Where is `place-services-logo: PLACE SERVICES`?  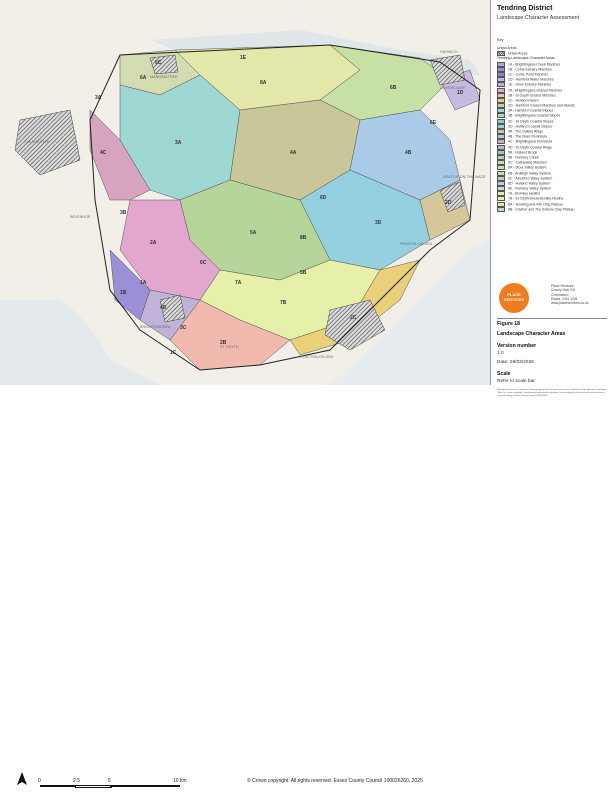
place-services-logo: PLACE SERVICES is located at coordinates (514, 298).